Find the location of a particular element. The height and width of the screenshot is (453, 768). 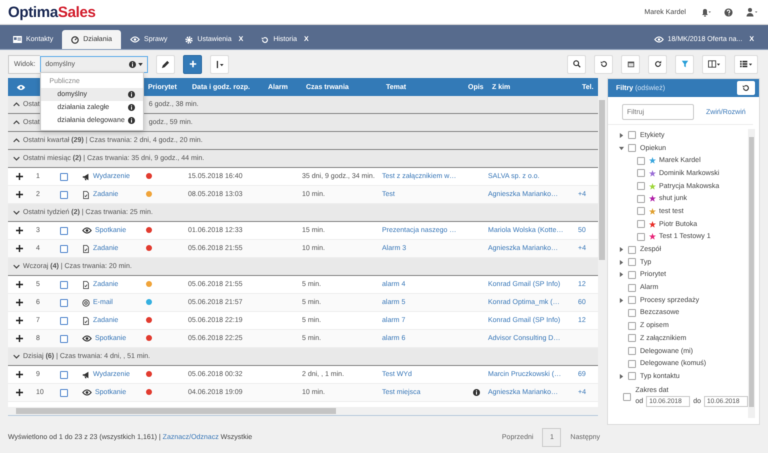

plus-icon is located at coordinates (192, 64).